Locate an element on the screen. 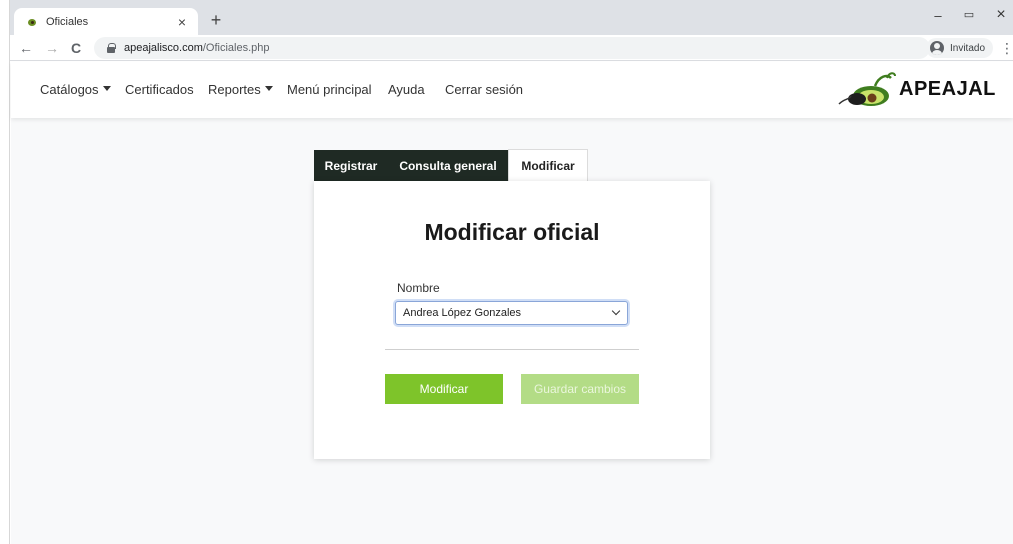 This screenshot has height=544, width=1013. browser-tab: Oficiales × is located at coordinates (106, 21).